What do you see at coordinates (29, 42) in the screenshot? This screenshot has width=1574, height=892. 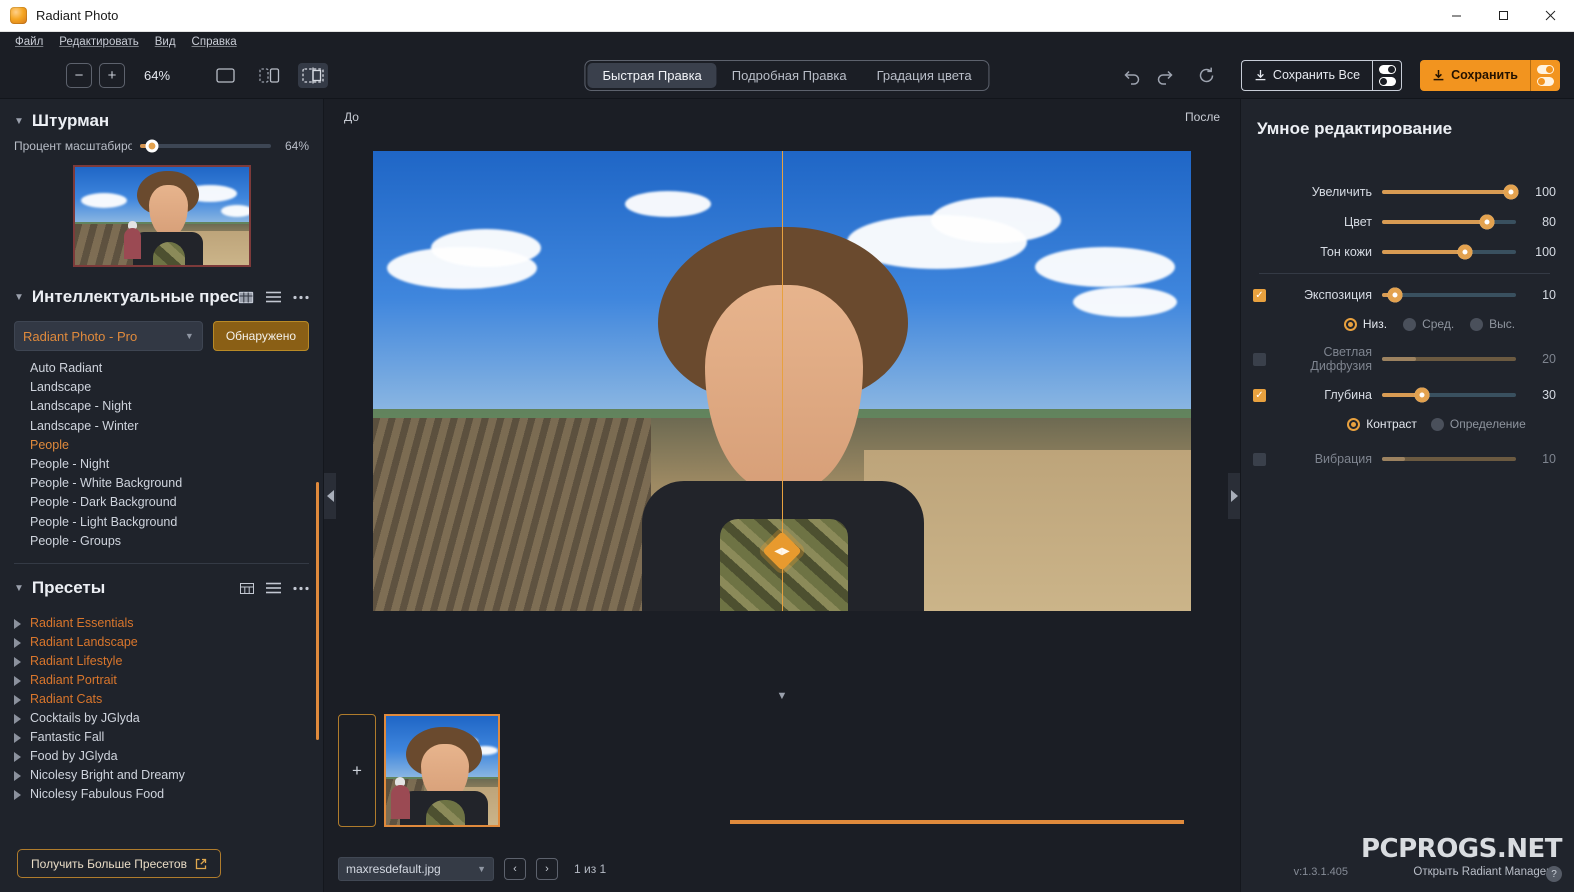 I see `menu-file: Файл` at bounding box center [29, 42].